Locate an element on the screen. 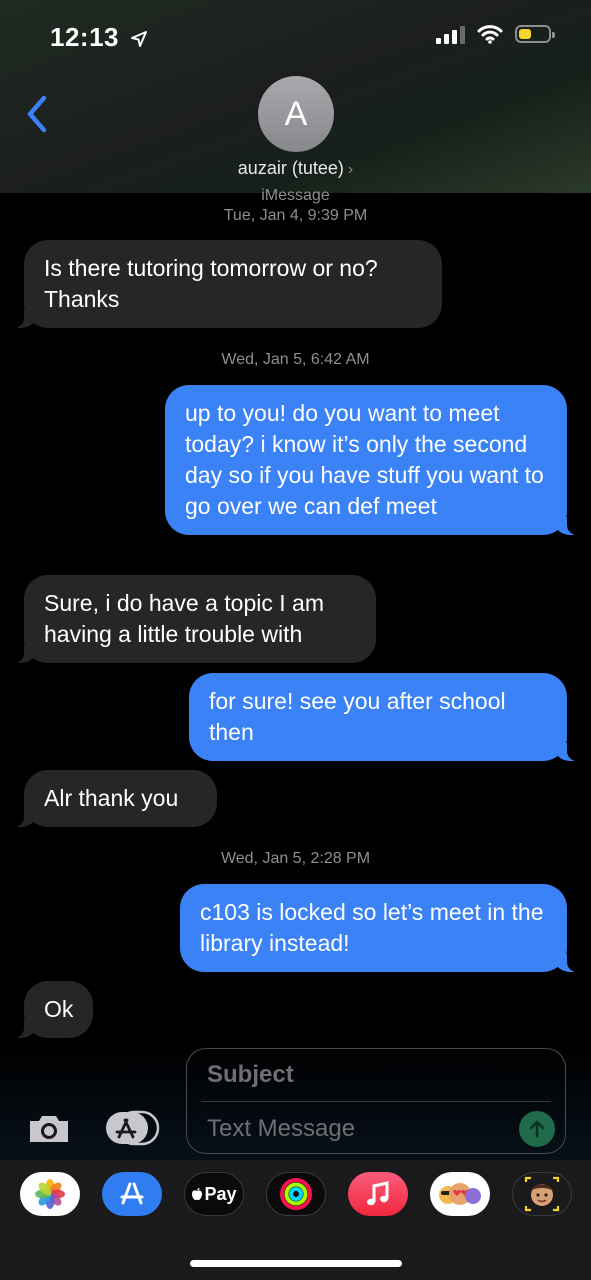 This screenshot has width=591, height=1280. input-divider is located at coordinates (376, 1101).